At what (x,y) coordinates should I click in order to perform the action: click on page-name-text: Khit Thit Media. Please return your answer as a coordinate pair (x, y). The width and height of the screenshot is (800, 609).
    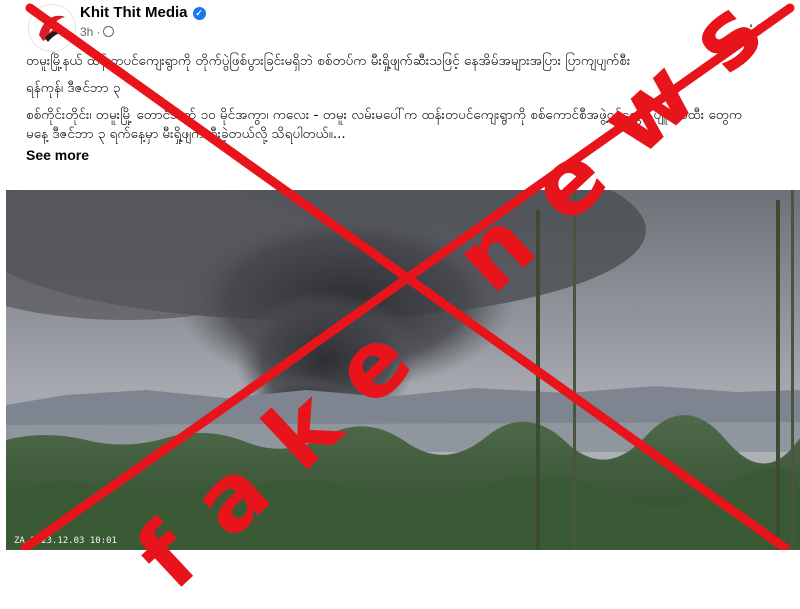
    Looking at the image, I should click on (134, 12).